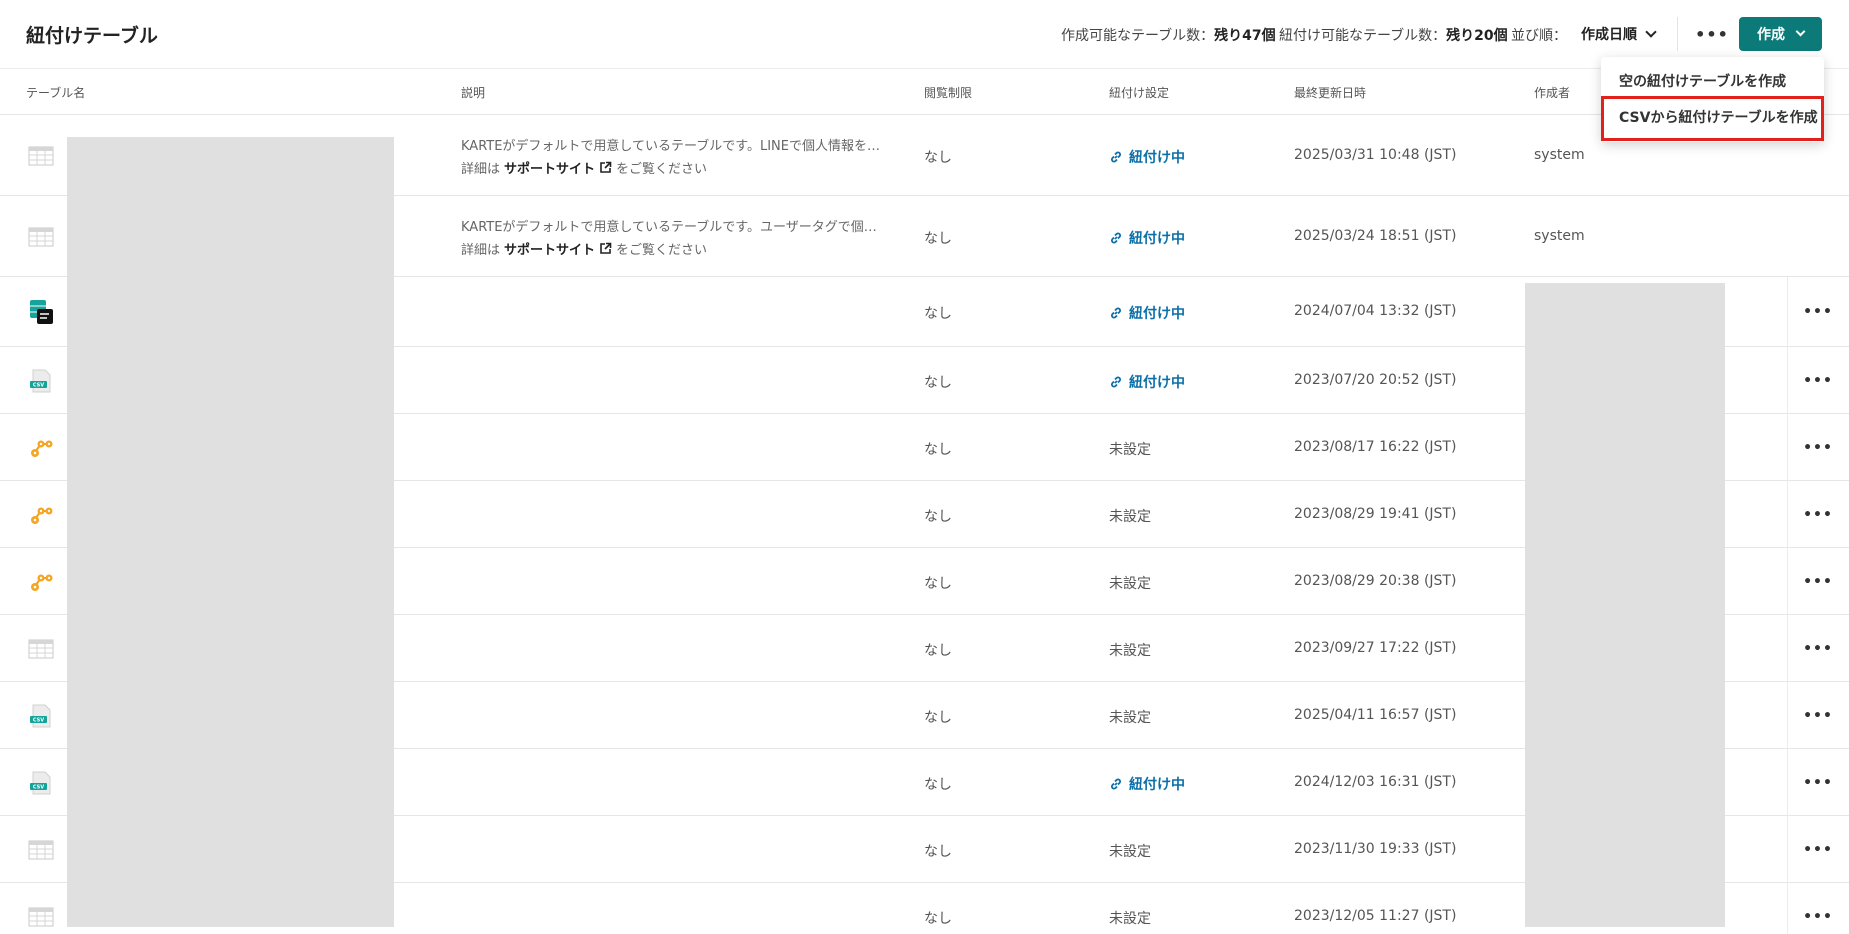 This screenshot has height=934, width=1849. I want to click on linkable-count: 紐付け可能なテーブル数：残り20個, so click(1393, 36).